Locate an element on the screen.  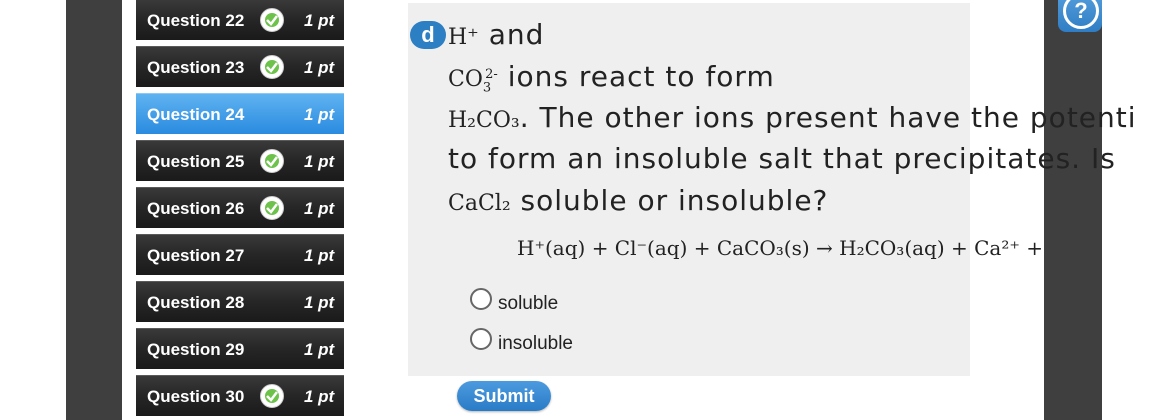
chem-formula: CaCl₂ is located at coordinates (479, 203).